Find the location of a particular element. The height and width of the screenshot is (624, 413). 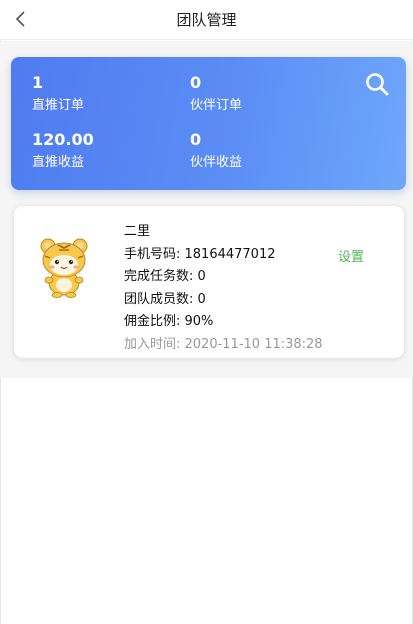

stat-label: 伙伴订单 is located at coordinates (216, 105).